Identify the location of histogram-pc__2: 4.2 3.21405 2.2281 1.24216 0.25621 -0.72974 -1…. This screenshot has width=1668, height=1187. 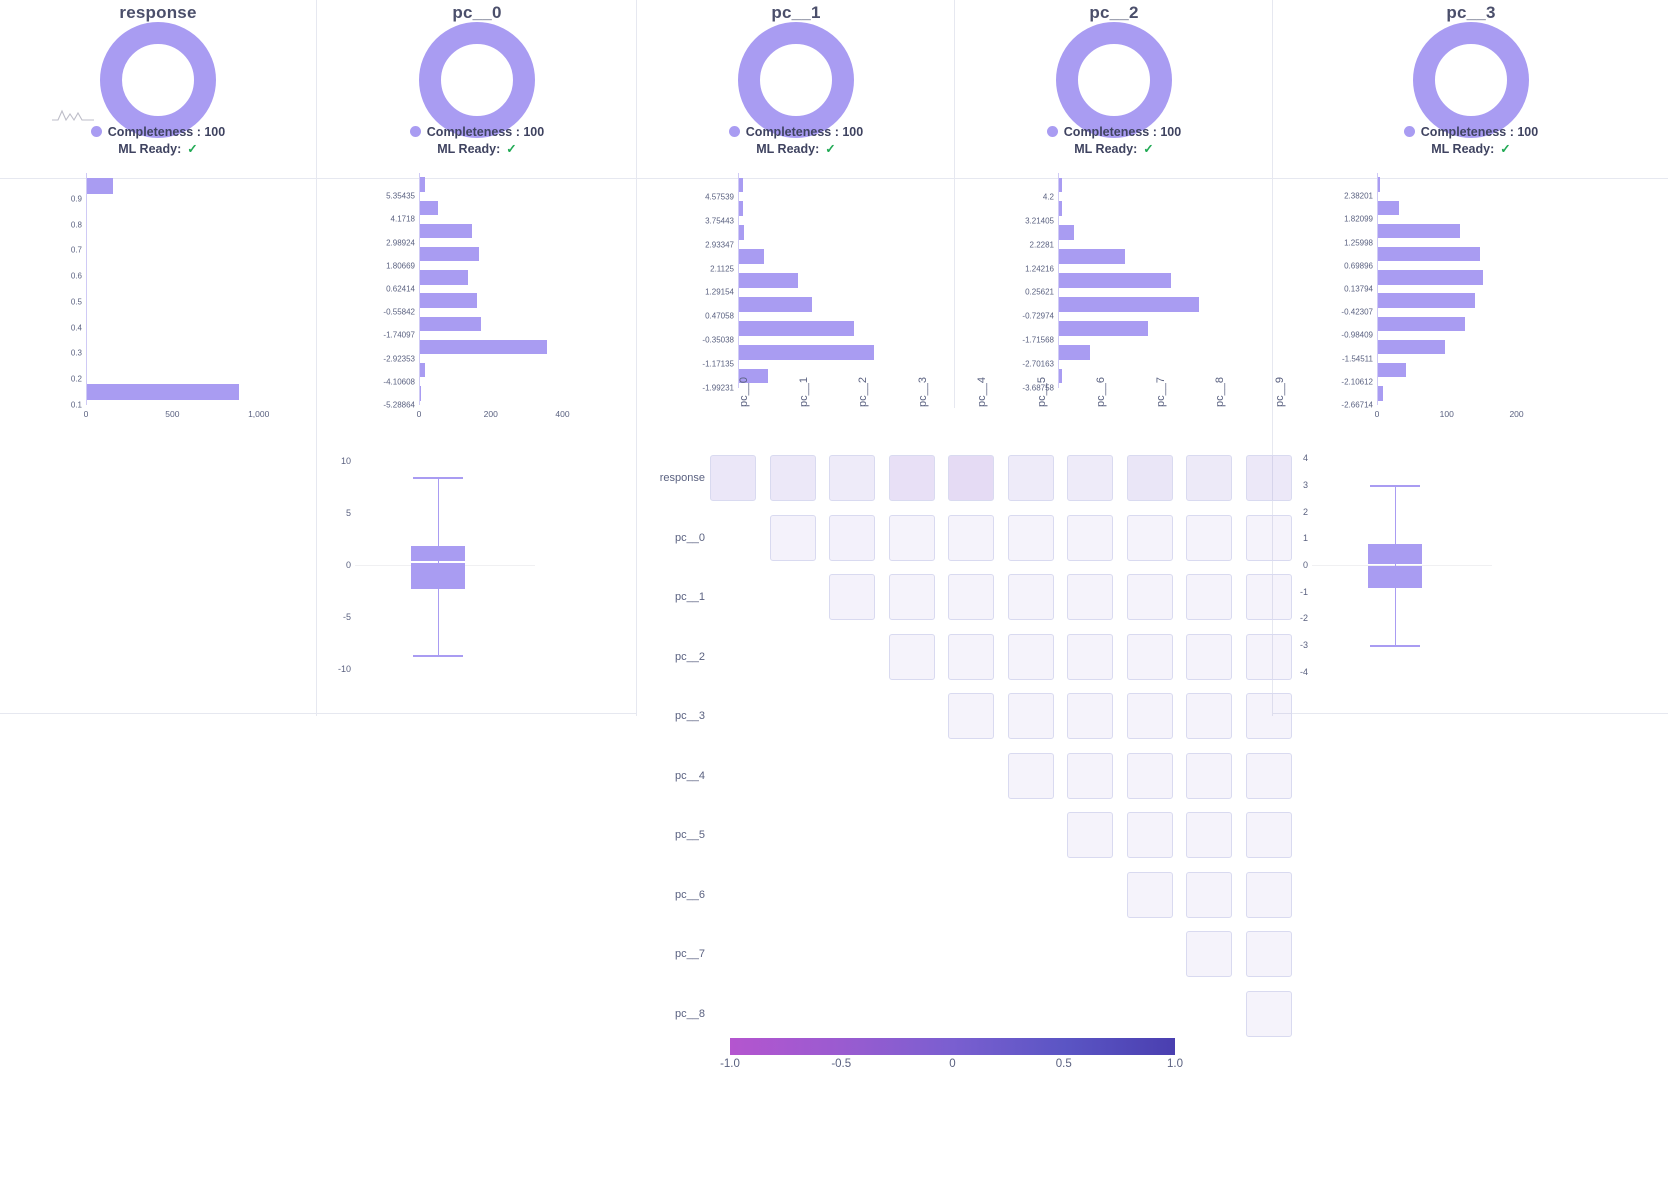
(1115, 283).